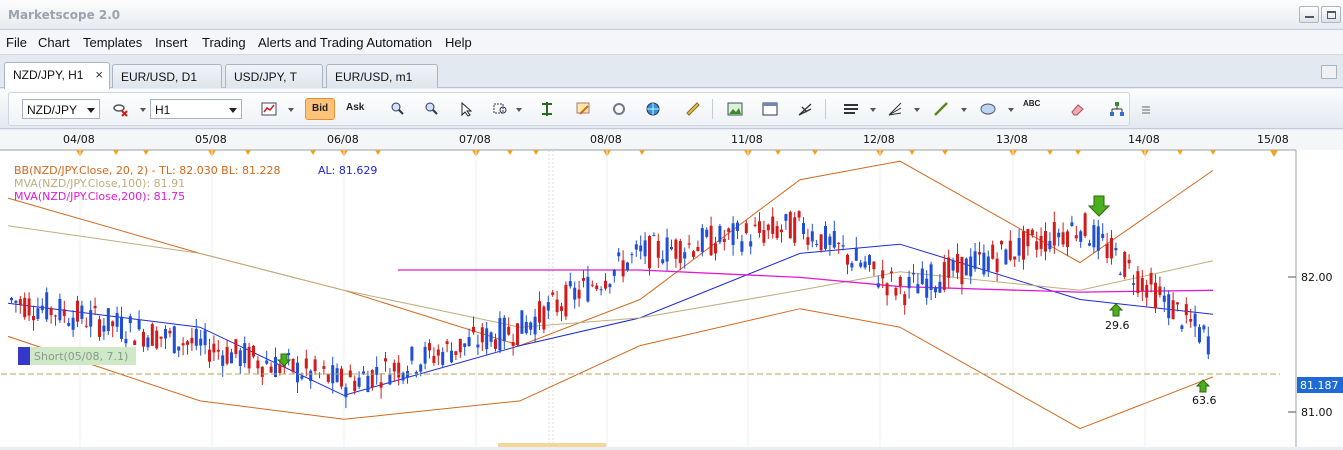 This screenshot has width=1343, height=450. Describe the element at coordinates (224, 42) in the screenshot. I see `menu-trading: Trading` at that location.